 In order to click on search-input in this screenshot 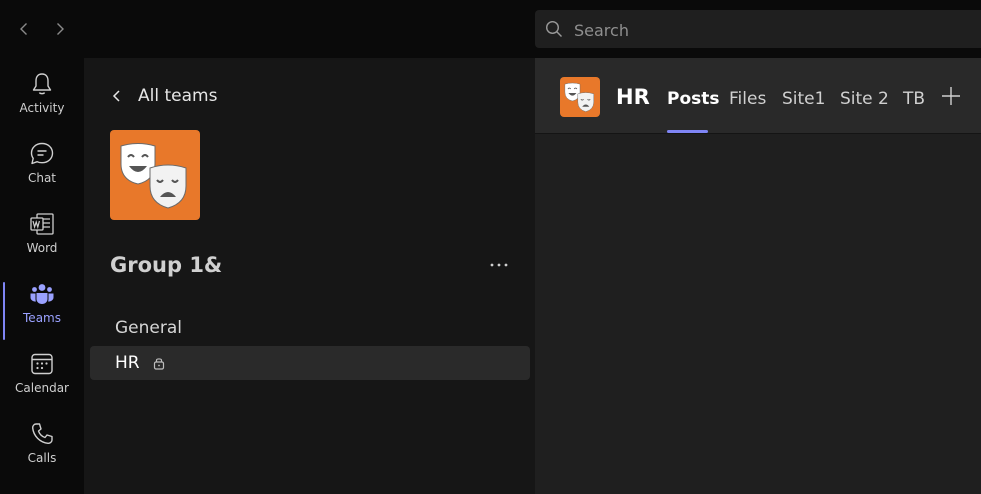, I will do `click(774, 30)`.